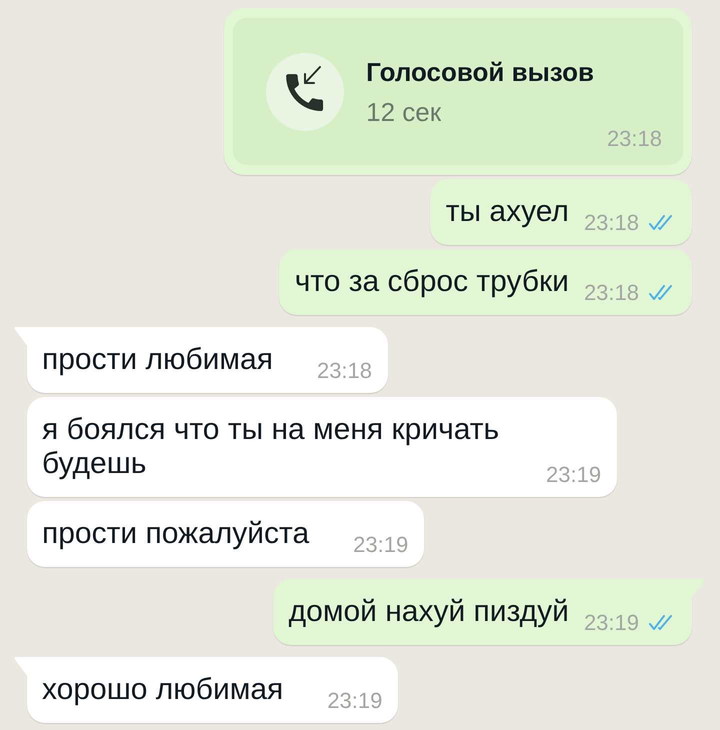 The height and width of the screenshot is (730, 720). Describe the element at coordinates (507, 212) in the screenshot. I see `message-text: ты ахуел` at that location.